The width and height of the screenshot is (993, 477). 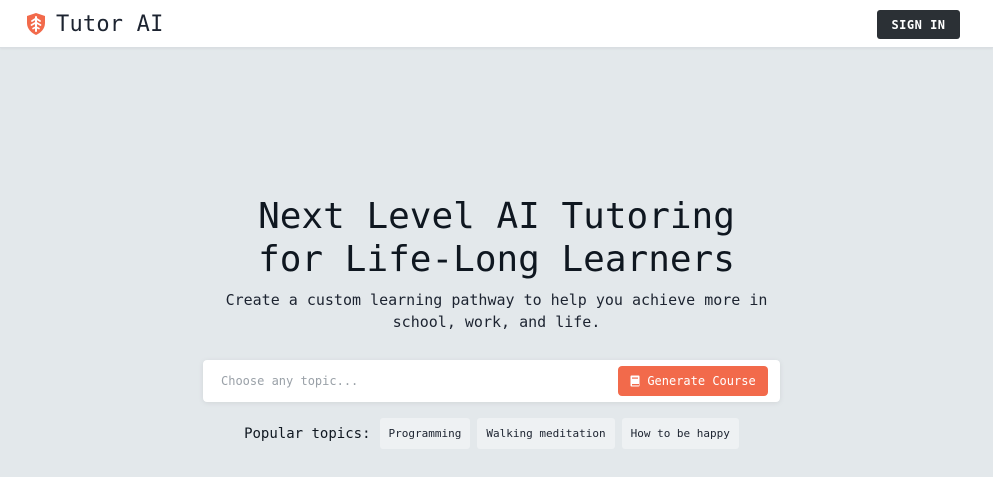 What do you see at coordinates (425, 433) in the screenshot?
I see `topic-chip-programming: Programming` at bounding box center [425, 433].